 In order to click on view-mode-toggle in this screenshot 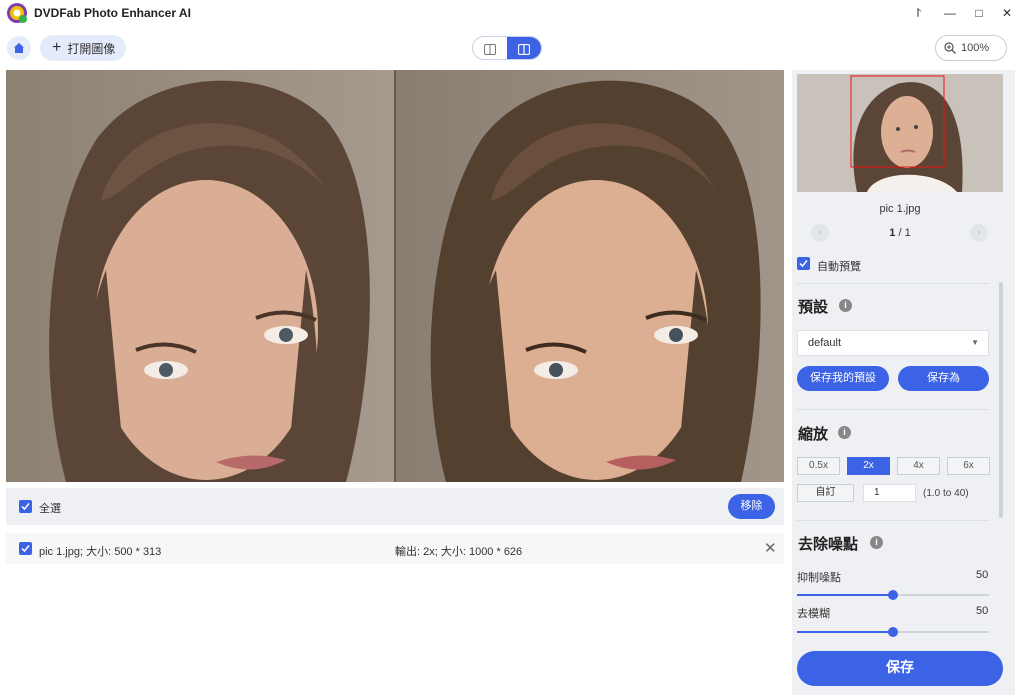, I will do `click(507, 48)`.